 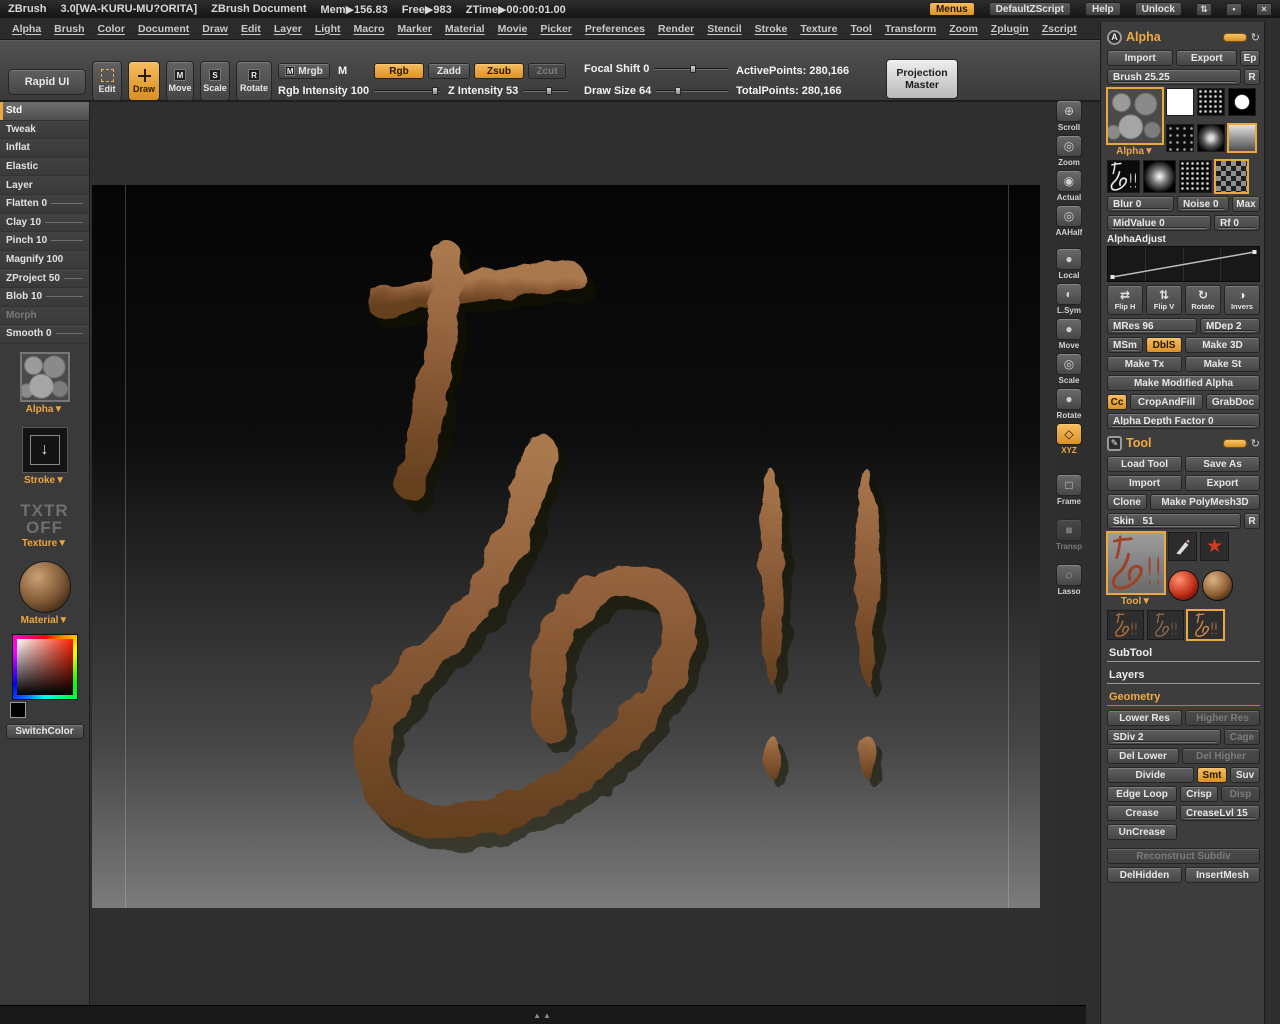 What do you see at coordinates (44, 316) in the screenshot?
I see `brush-item-morph: Morph` at bounding box center [44, 316].